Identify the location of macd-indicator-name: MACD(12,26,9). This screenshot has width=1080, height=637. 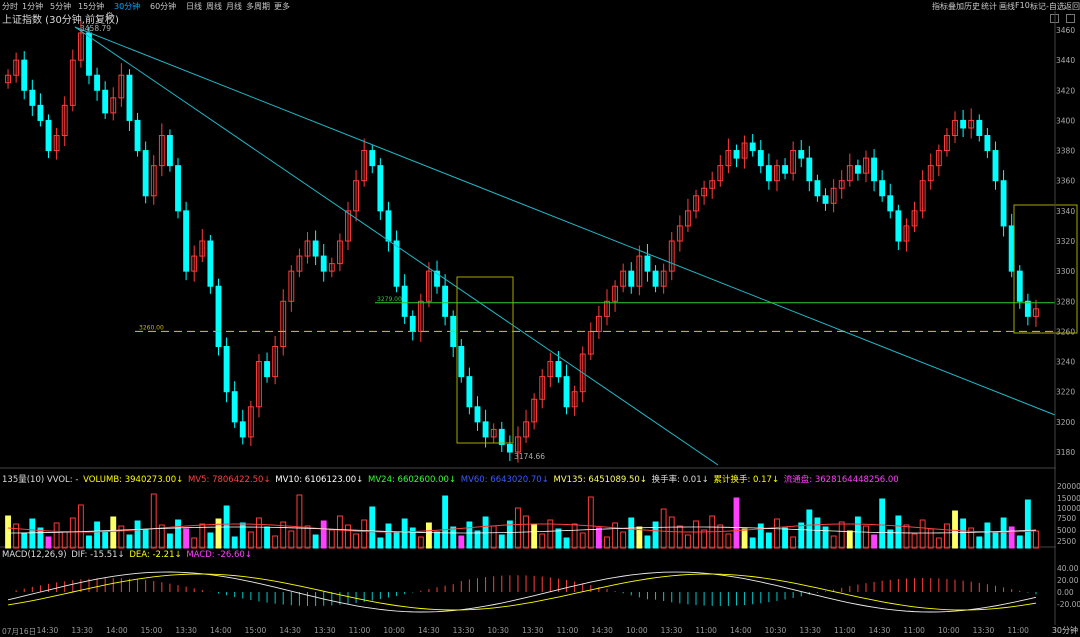
(34, 555).